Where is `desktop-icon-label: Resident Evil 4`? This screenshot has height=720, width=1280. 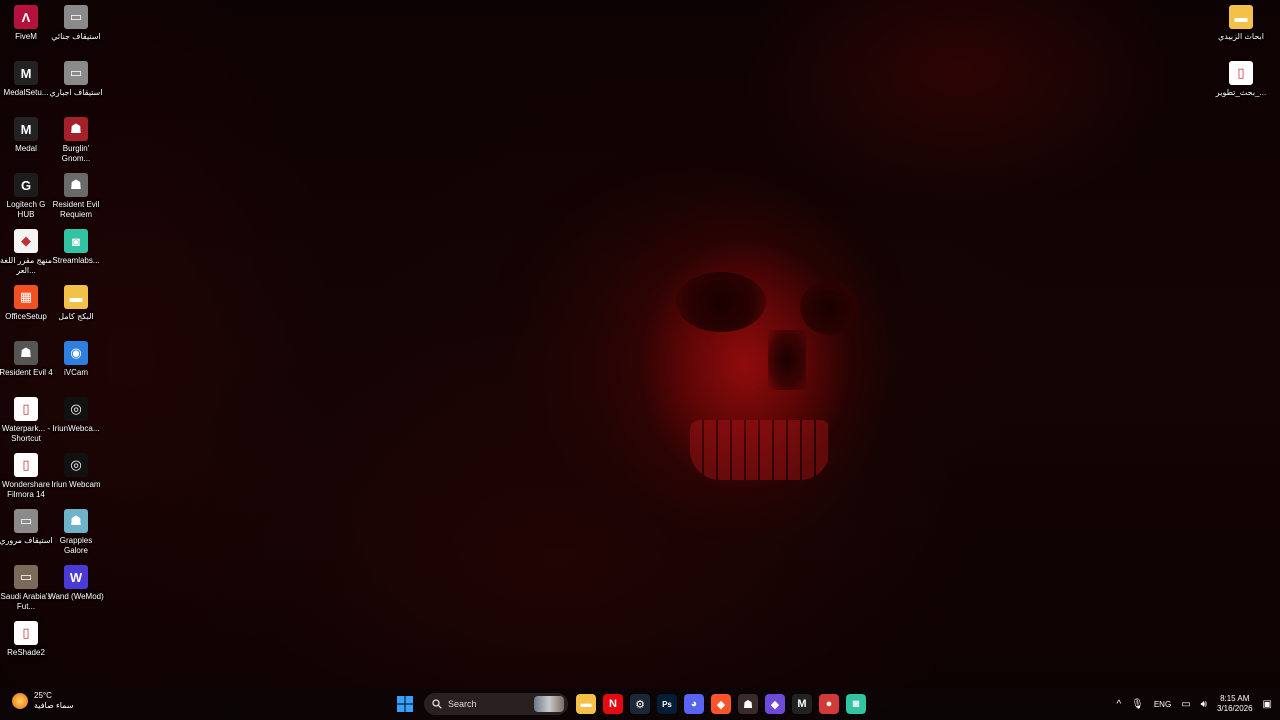 desktop-icon-label: Resident Evil 4 is located at coordinates (26, 372).